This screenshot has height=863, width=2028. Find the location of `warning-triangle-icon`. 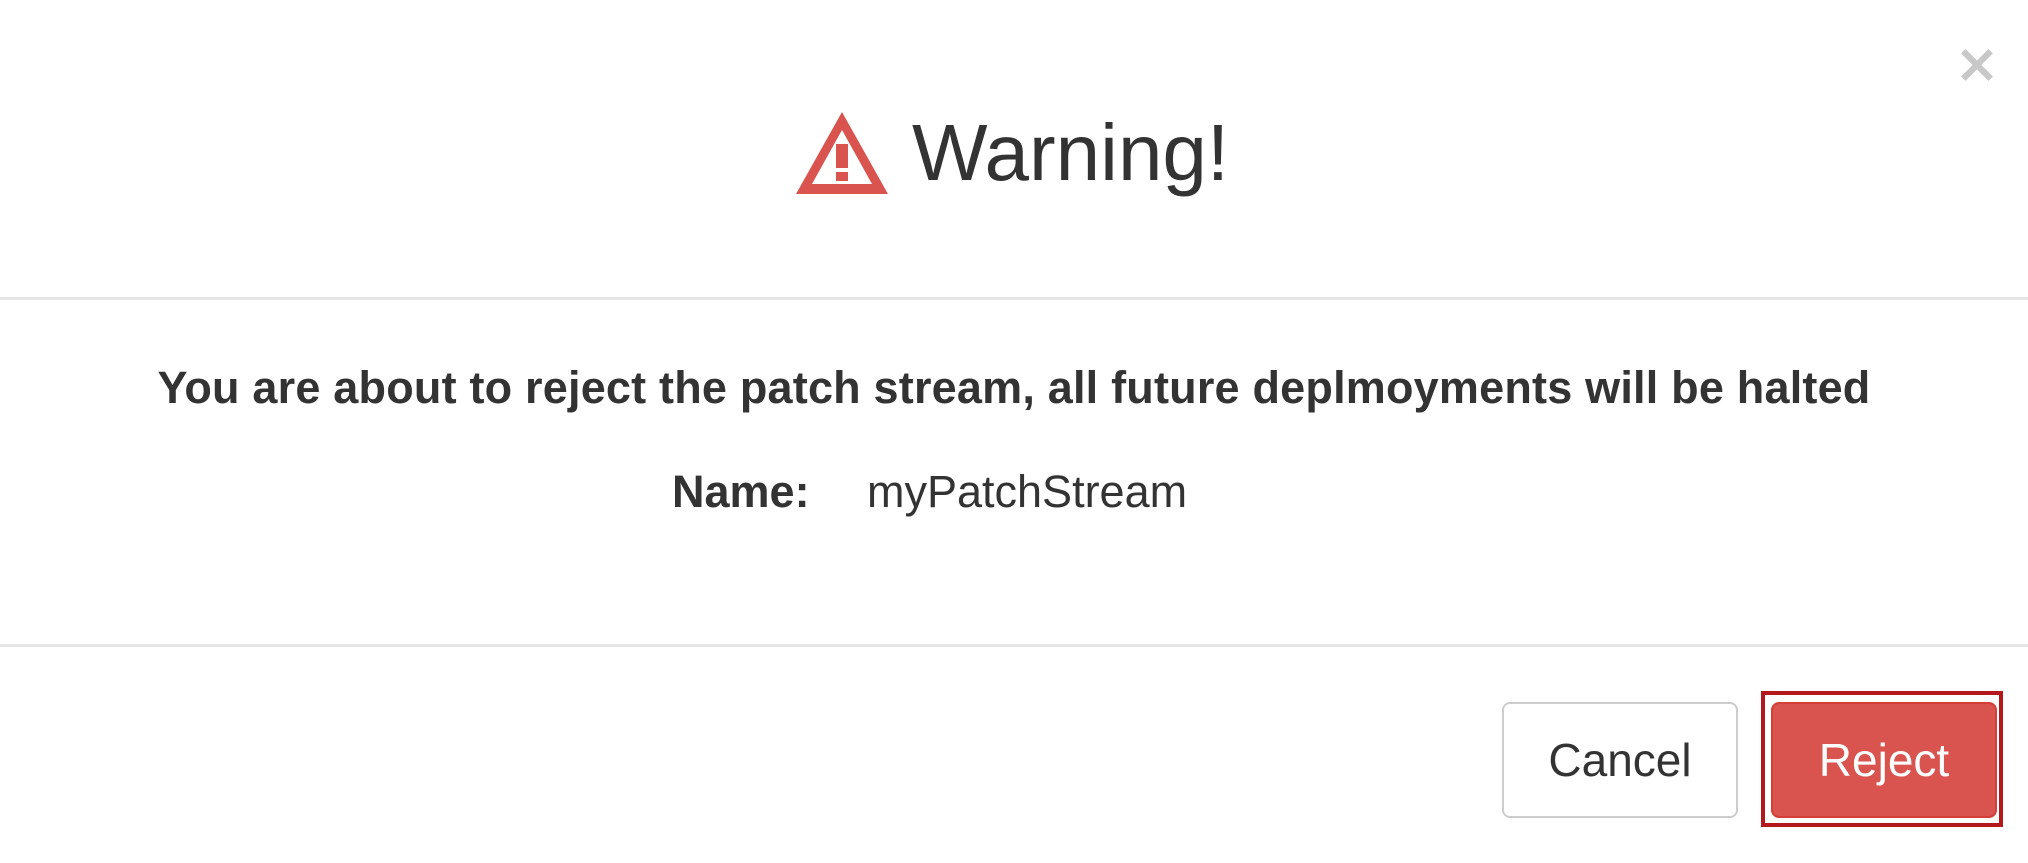

warning-triangle-icon is located at coordinates (842, 153).